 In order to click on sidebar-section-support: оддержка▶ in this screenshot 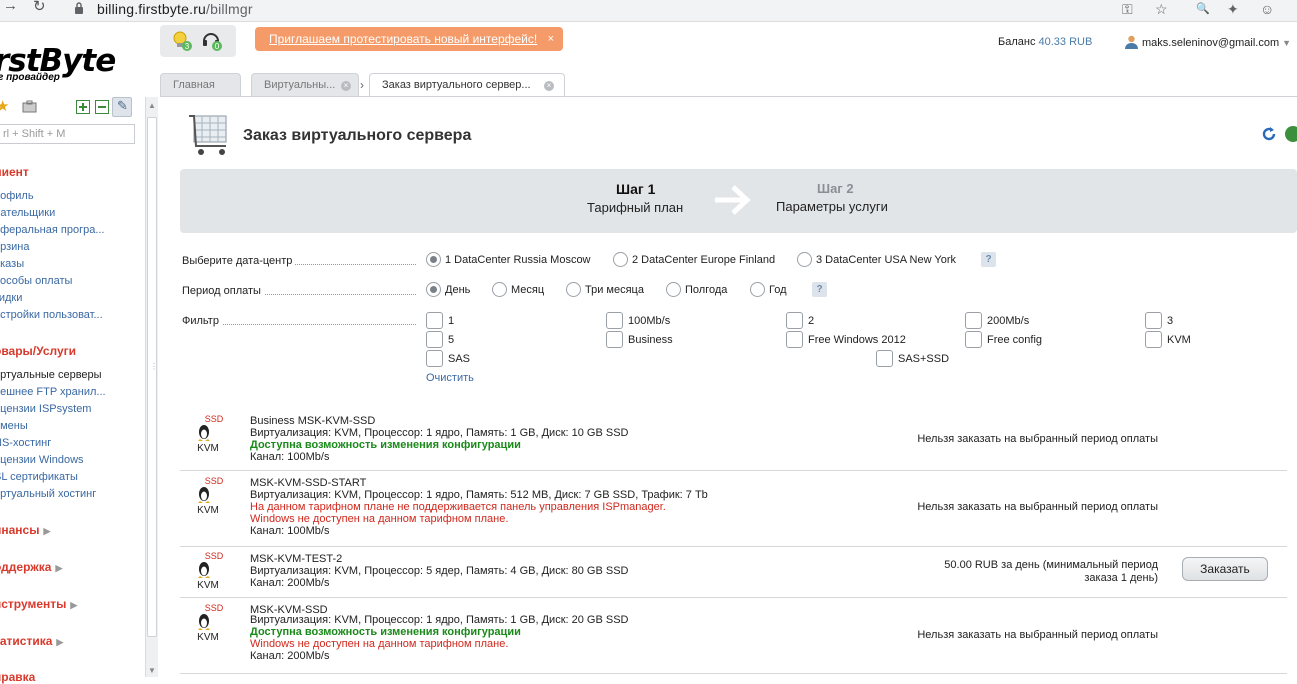, I will do `click(31, 567)`.